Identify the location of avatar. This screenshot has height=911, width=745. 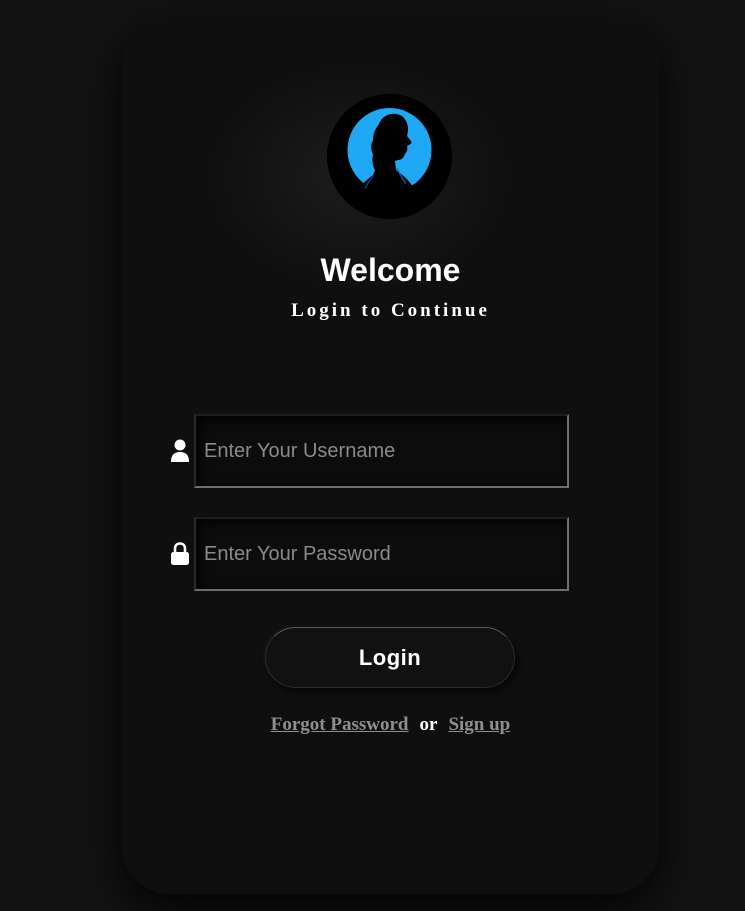
(389, 156).